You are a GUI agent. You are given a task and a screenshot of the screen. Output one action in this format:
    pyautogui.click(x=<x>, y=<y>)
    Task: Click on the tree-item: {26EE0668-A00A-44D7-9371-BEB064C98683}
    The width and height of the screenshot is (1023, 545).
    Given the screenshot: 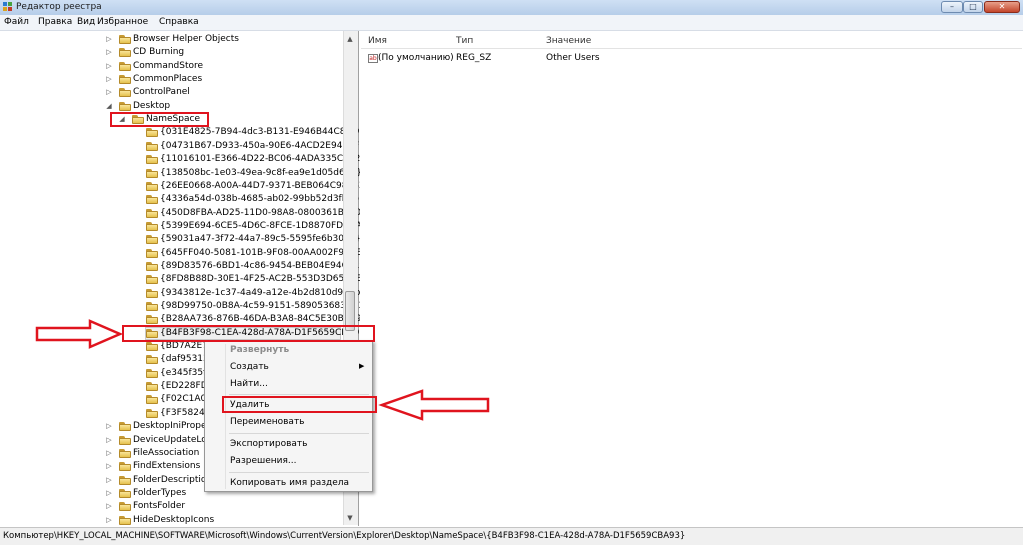 What is the action you would take?
    pyautogui.click(x=265, y=186)
    